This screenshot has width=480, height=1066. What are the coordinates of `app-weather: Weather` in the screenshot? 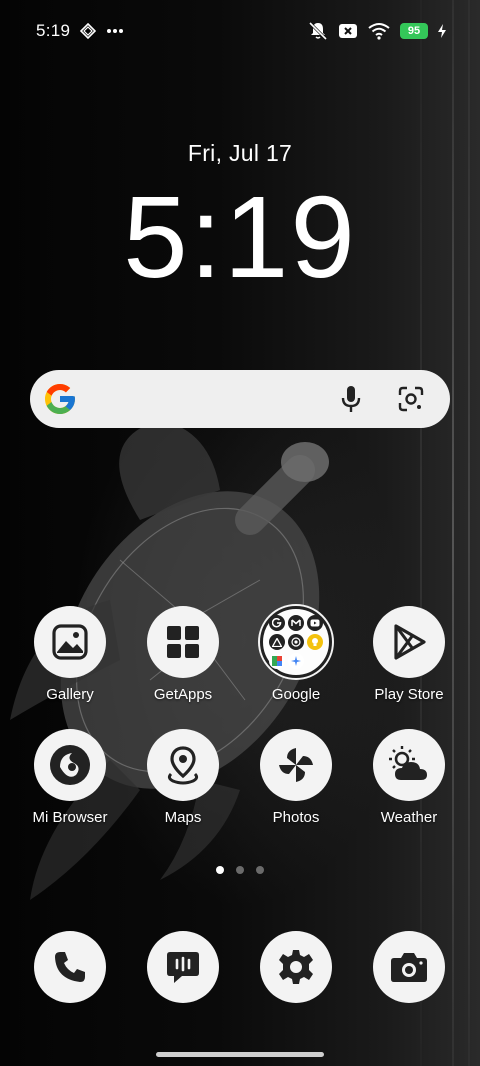 It's located at (409, 777).